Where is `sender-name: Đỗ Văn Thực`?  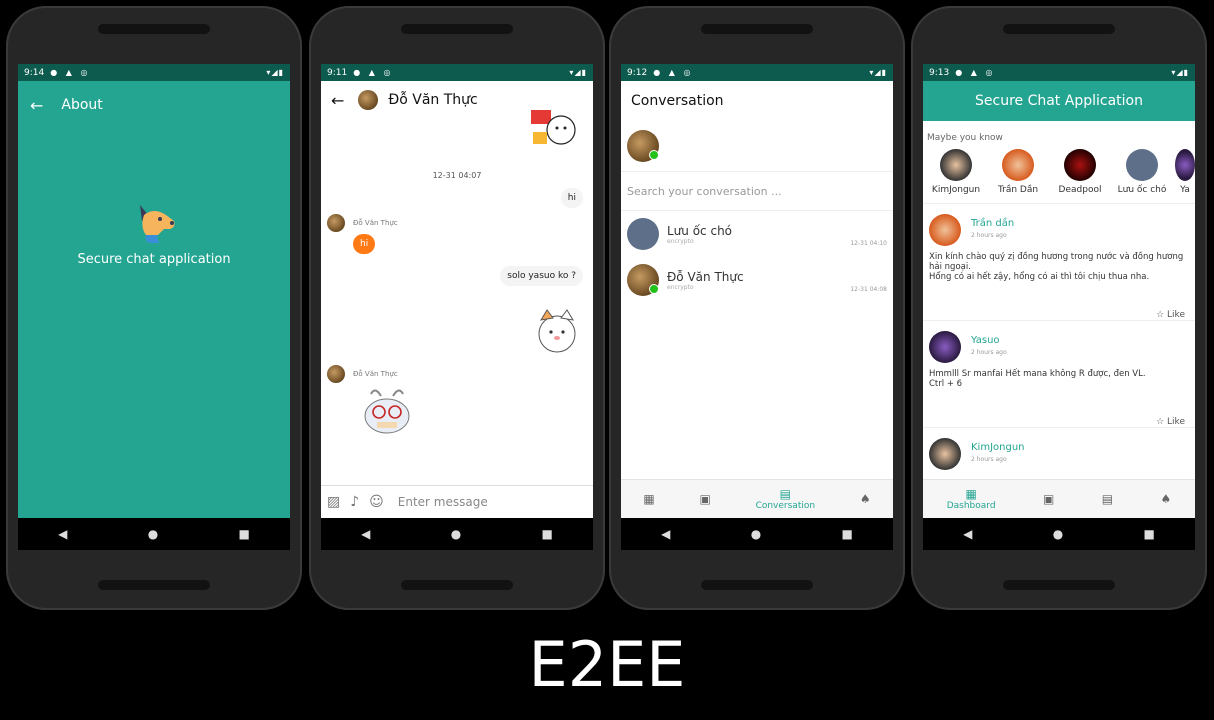
sender-name: Đỗ Văn Thực is located at coordinates (375, 223).